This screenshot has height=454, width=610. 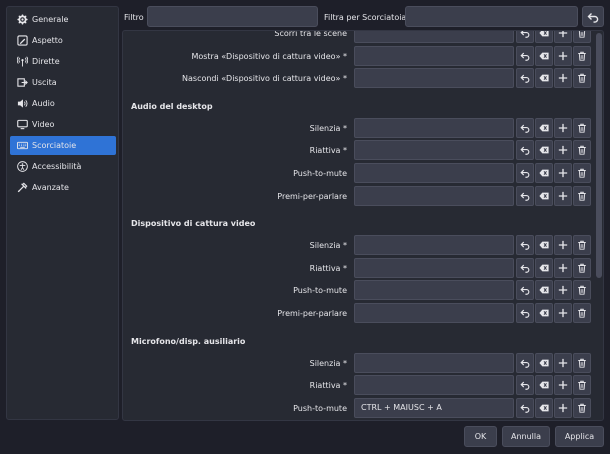 What do you see at coordinates (22, 20) in the screenshot?
I see `gear-icon` at bounding box center [22, 20].